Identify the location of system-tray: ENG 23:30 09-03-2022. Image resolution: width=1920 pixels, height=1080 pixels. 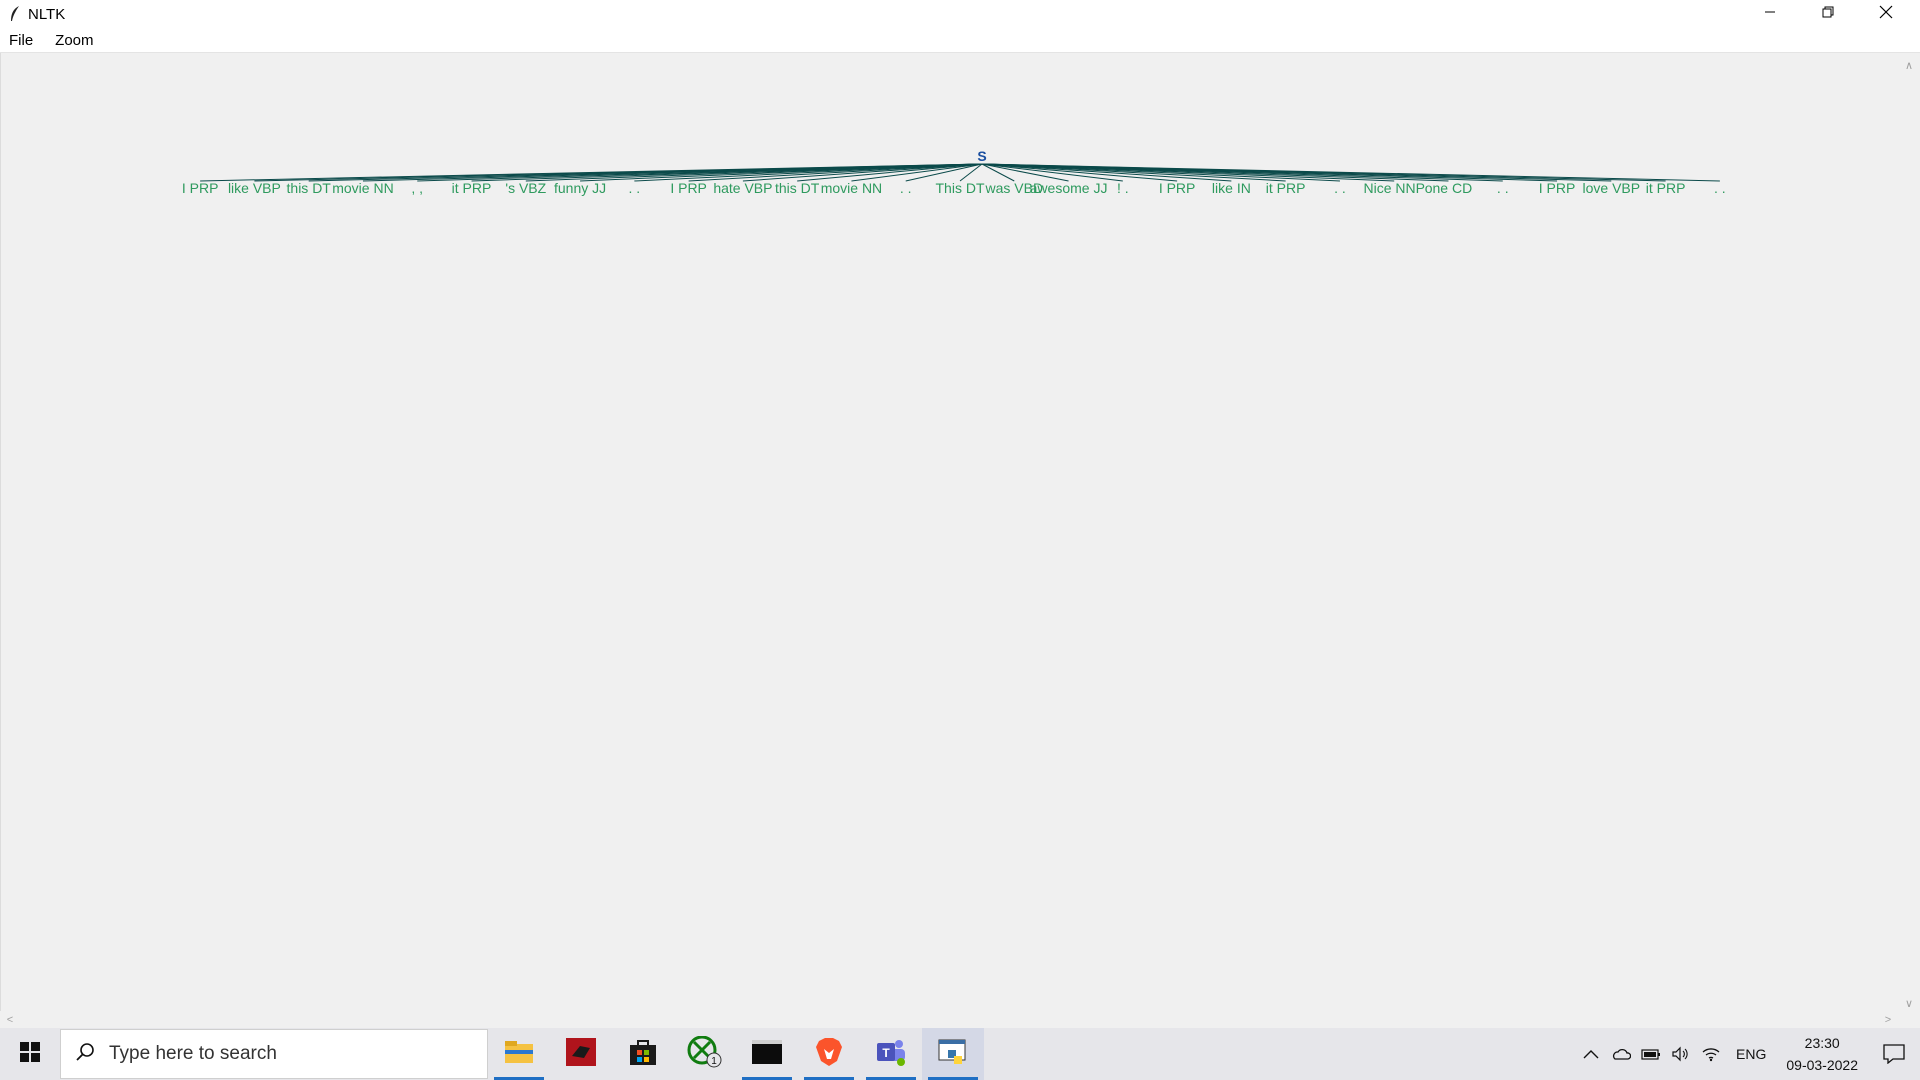
(1748, 1054).